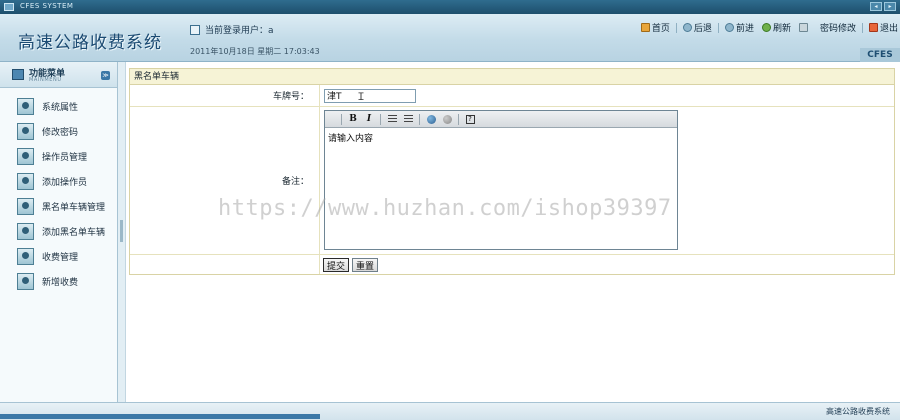 The width and height of the screenshot is (900, 420). Describe the element at coordinates (45, 80) in the screenshot. I see `sidebar-subtitle: MAINMENU` at that location.